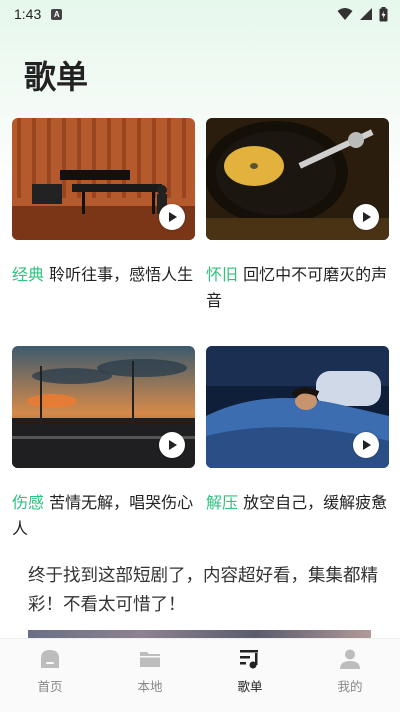 Image resolution: width=400 pixels, height=712 pixels. I want to click on wifi-icon, so click(345, 14).